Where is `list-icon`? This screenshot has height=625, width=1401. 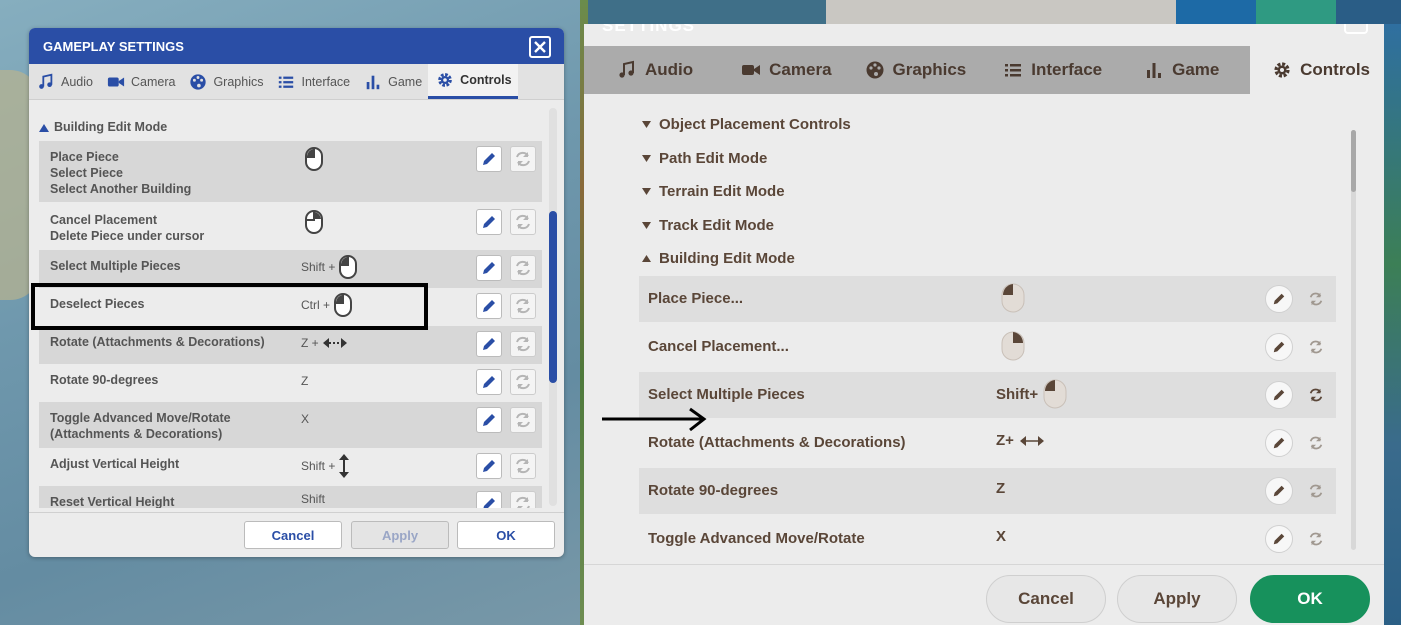
list-icon is located at coordinates (286, 82).